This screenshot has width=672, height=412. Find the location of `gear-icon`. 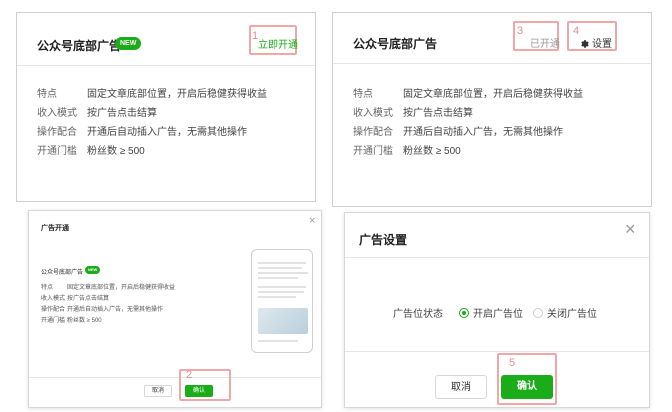

gear-icon is located at coordinates (585, 43).